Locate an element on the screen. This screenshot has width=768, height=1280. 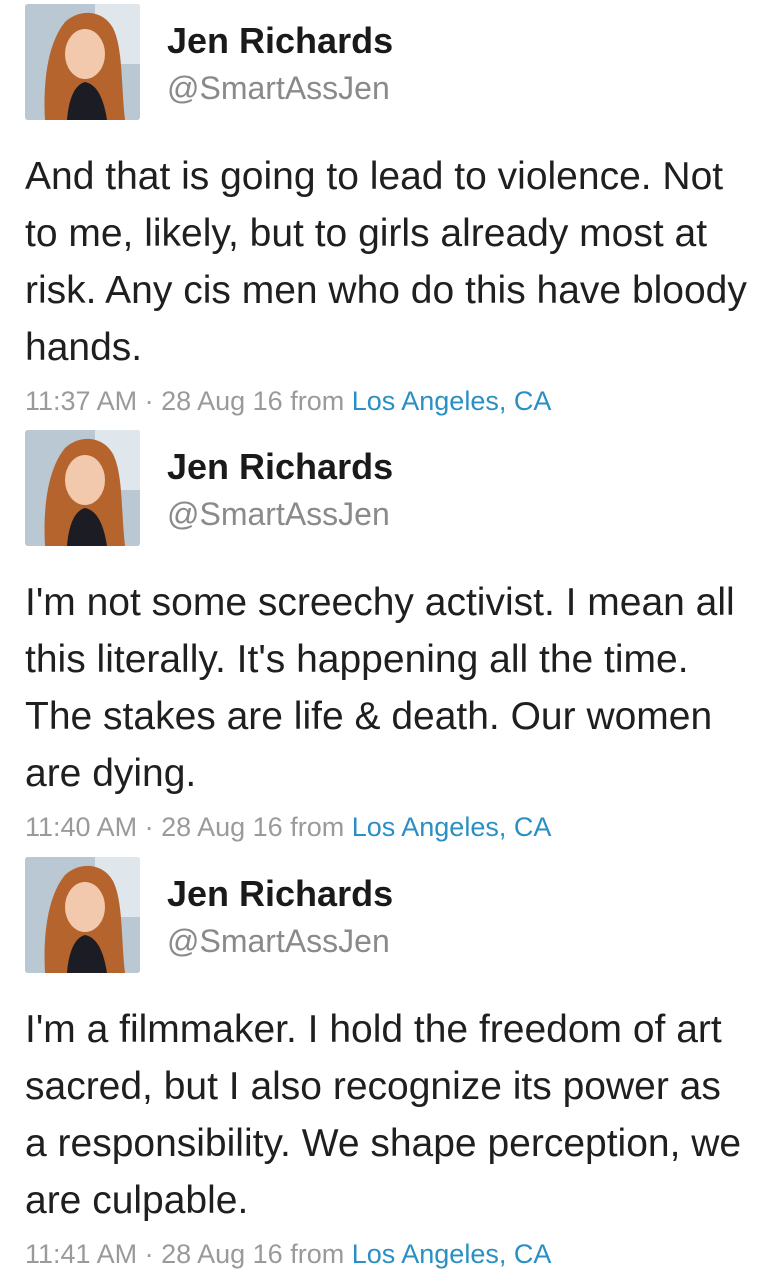
tweet-timestamp: 11:40 AM · 28 Aug 16 is located at coordinates (154, 827).